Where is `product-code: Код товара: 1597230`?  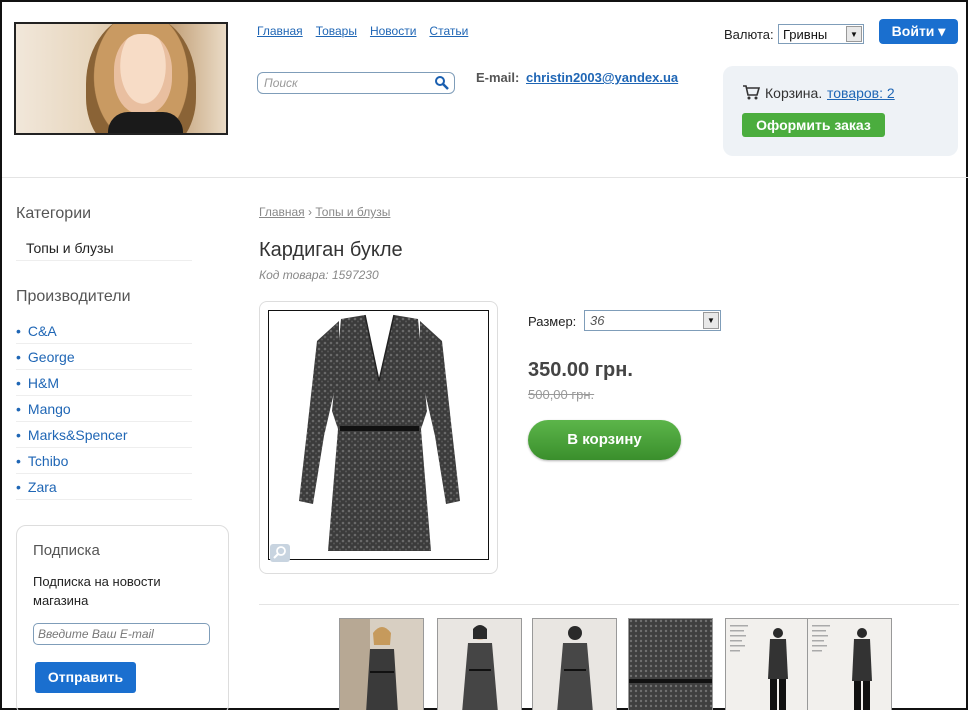
product-code: Код товара: 1597230 is located at coordinates (319, 275).